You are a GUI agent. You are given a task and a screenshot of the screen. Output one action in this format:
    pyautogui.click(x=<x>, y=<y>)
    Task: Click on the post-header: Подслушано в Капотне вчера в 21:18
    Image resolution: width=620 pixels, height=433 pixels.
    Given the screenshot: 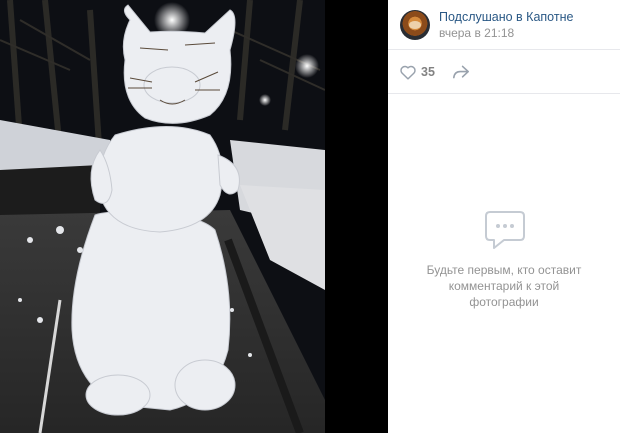 What is the action you would take?
    pyautogui.click(x=504, y=25)
    